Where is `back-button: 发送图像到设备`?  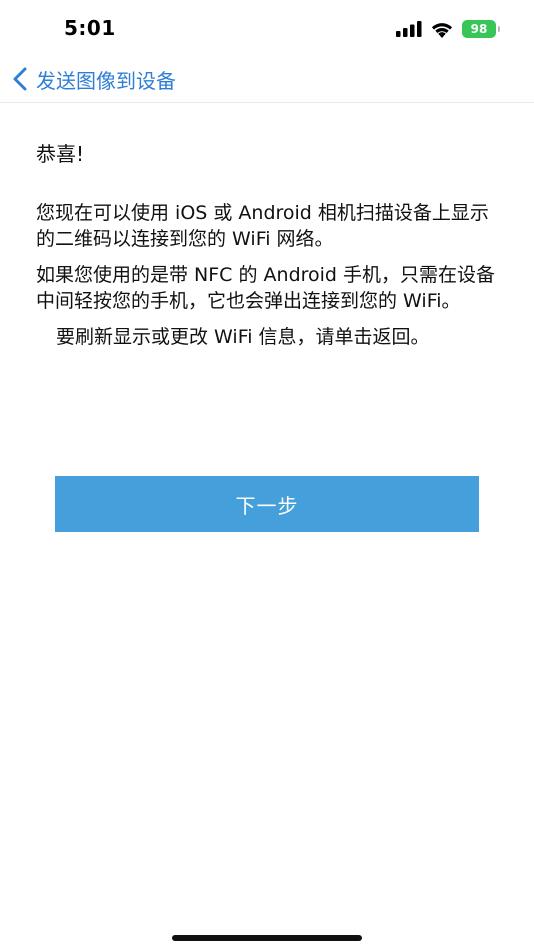
back-button: 发送图像到设备 is located at coordinates (93, 79).